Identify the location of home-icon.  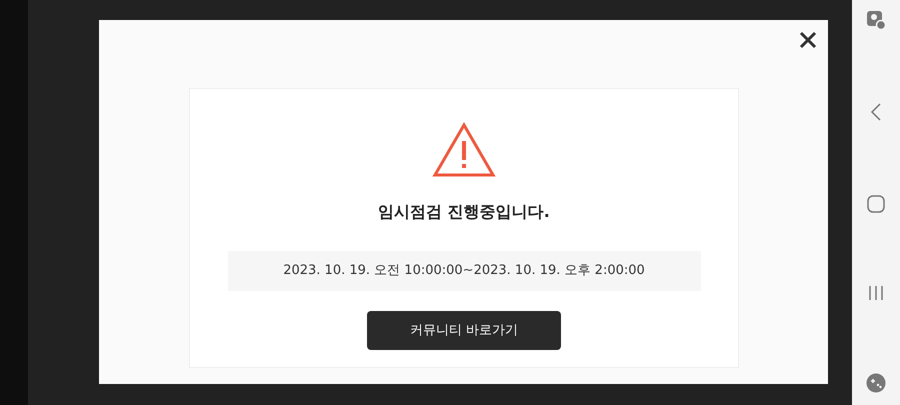
(876, 203).